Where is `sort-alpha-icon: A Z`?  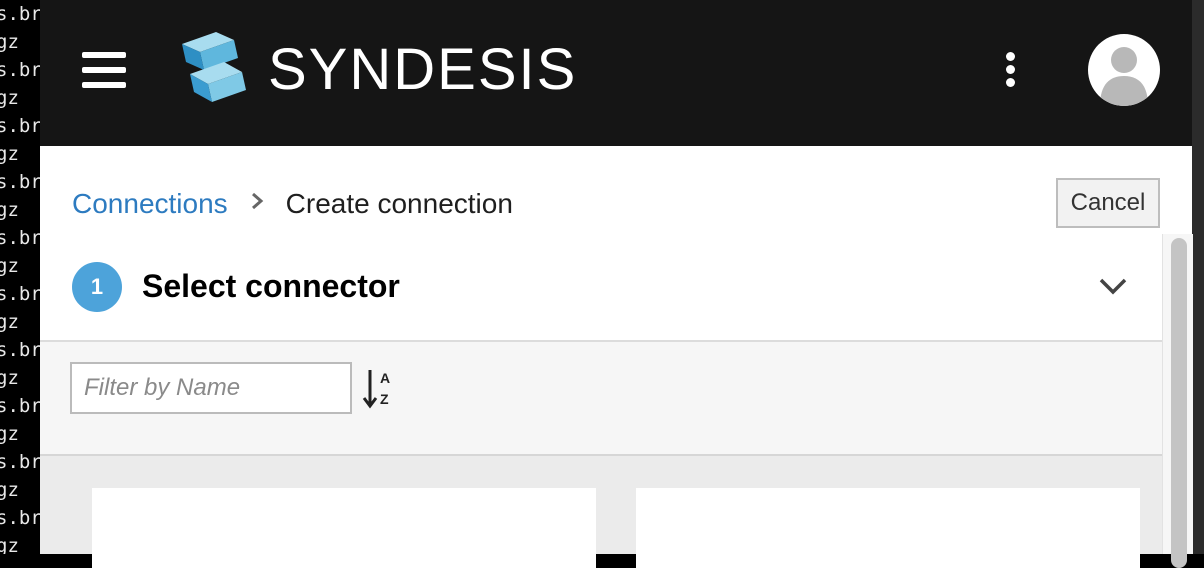
sort-alpha-icon: A Z is located at coordinates (379, 389).